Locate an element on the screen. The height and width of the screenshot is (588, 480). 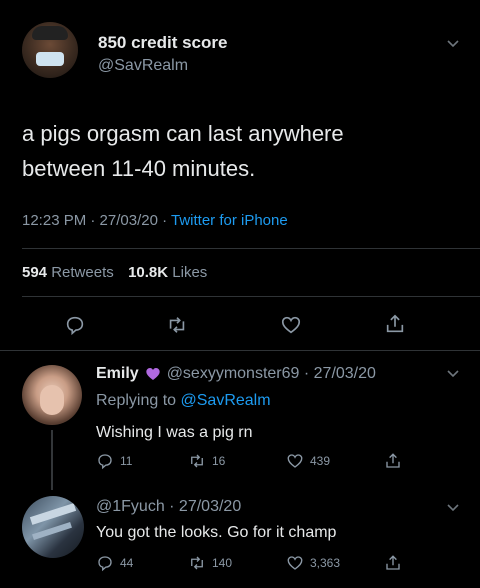
reply-count: 11 is located at coordinates (126, 461).